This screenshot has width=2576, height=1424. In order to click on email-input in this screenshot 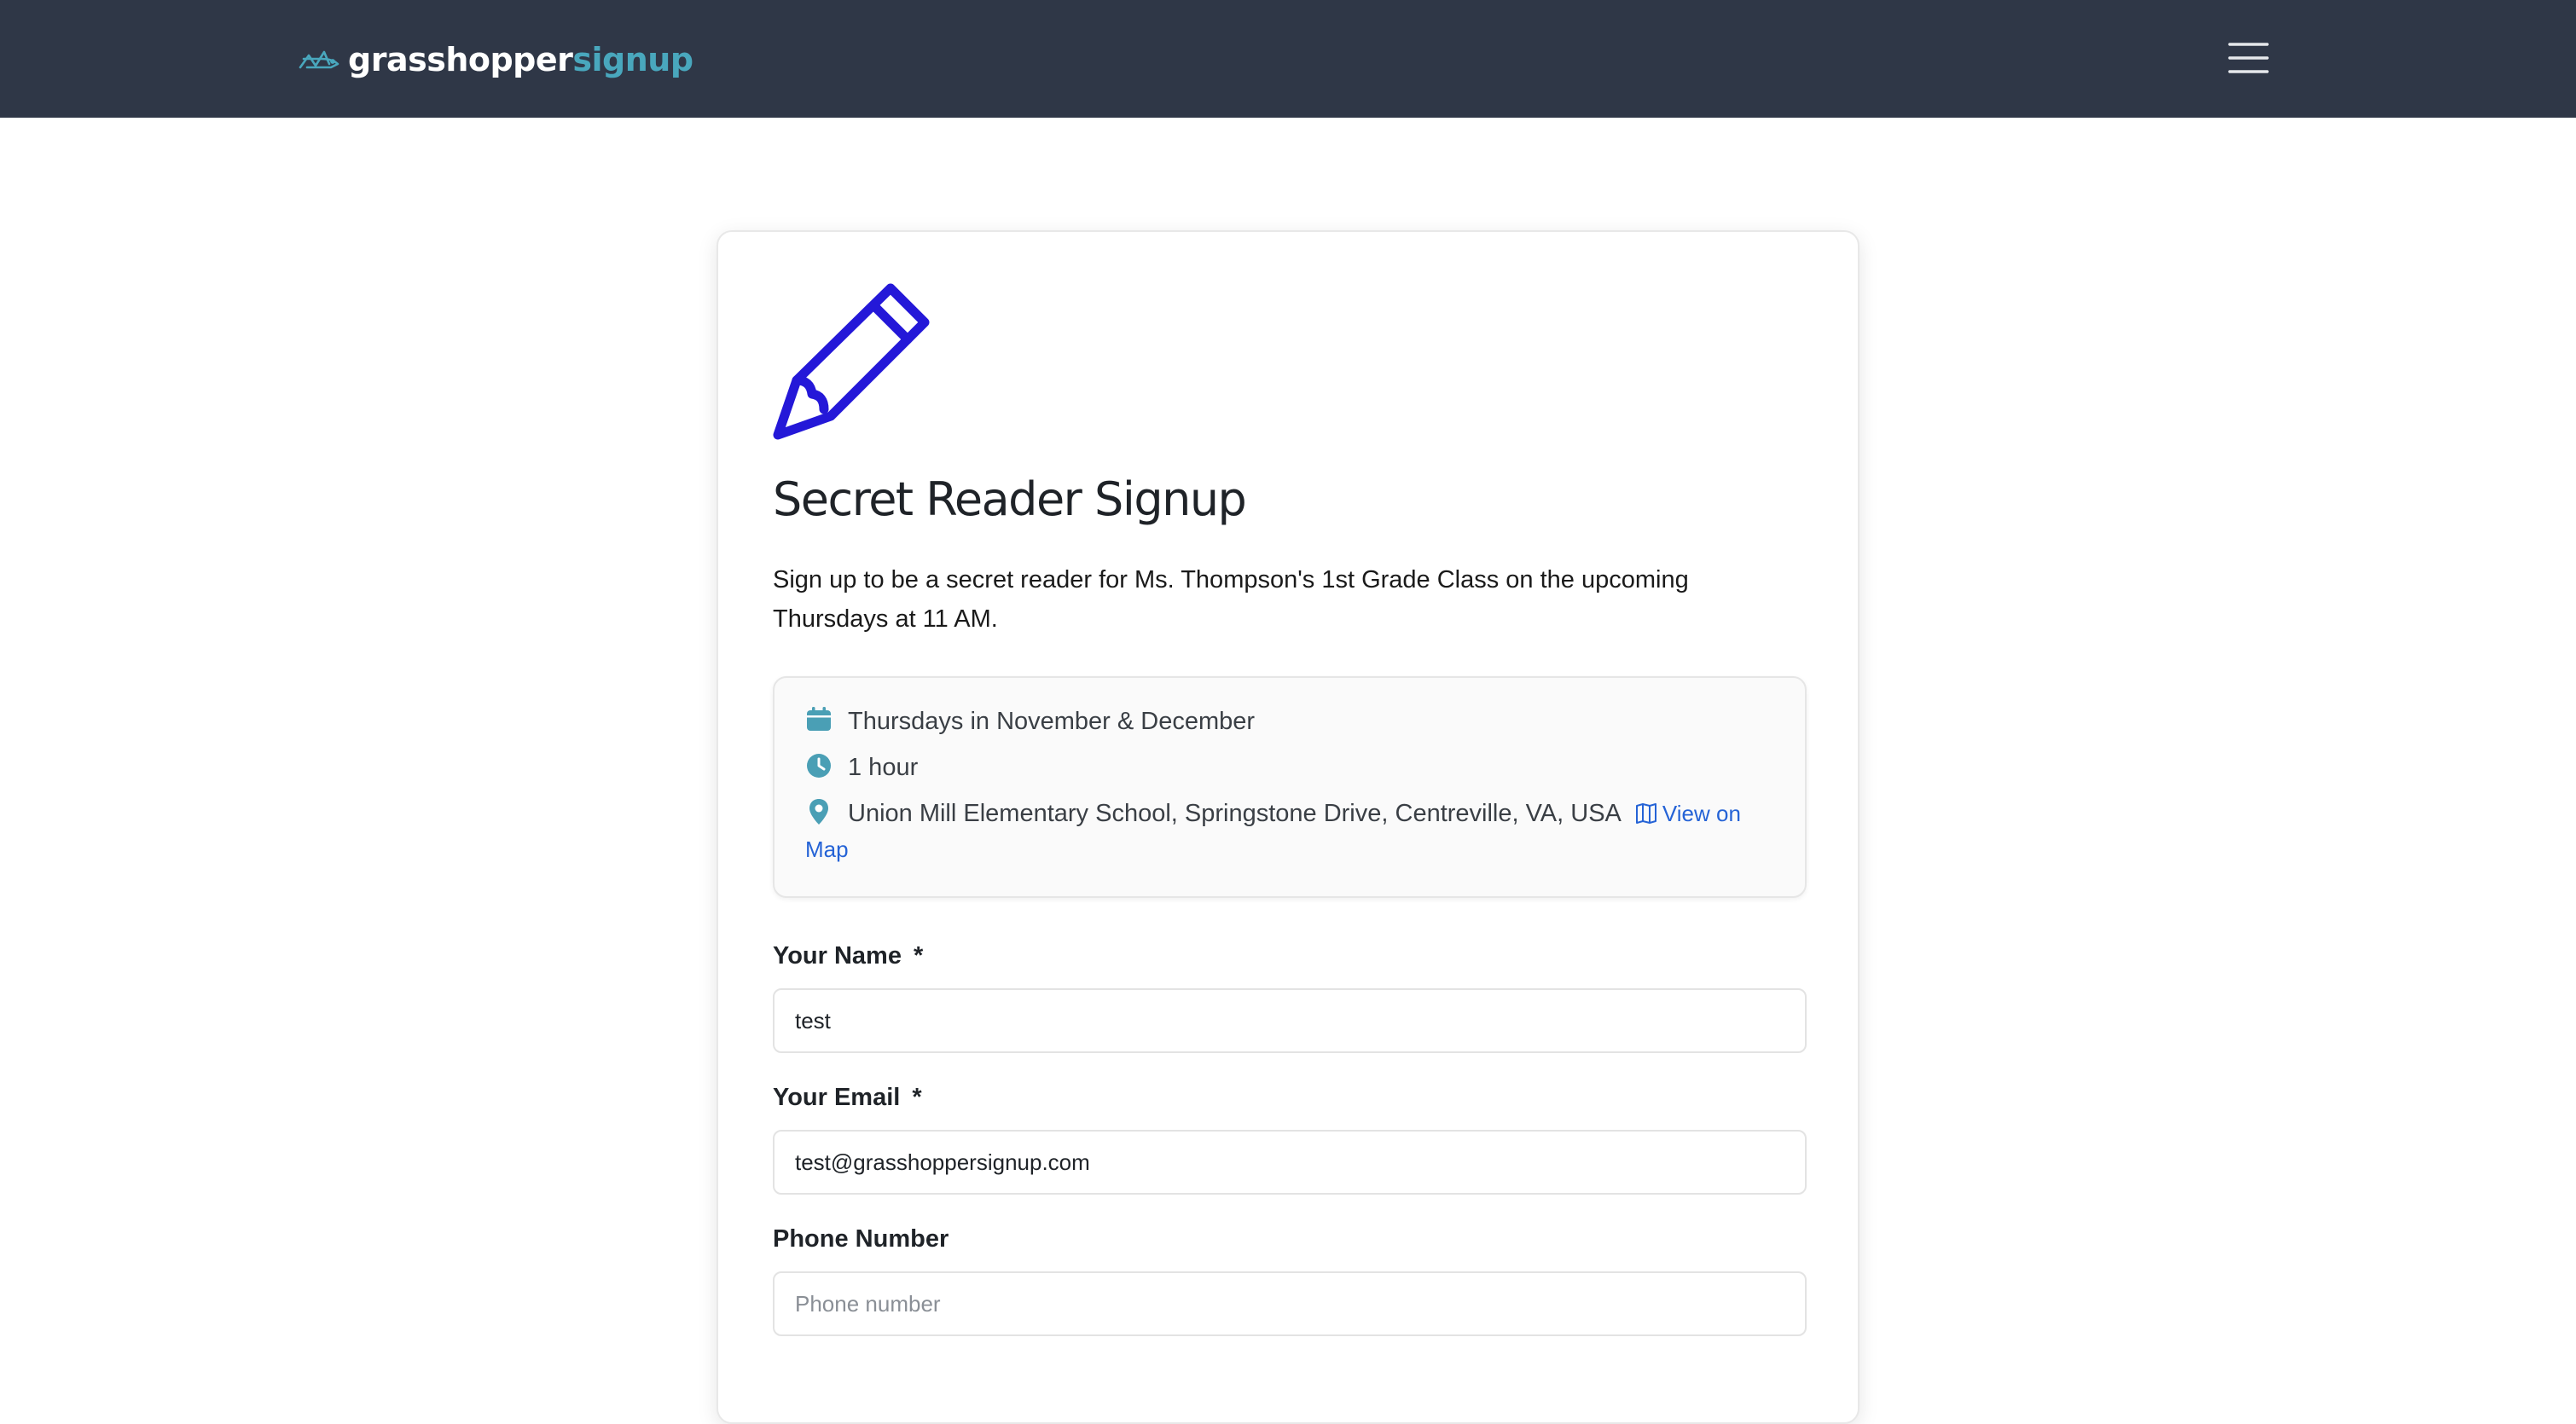, I will do `click(1290, 1162)`.